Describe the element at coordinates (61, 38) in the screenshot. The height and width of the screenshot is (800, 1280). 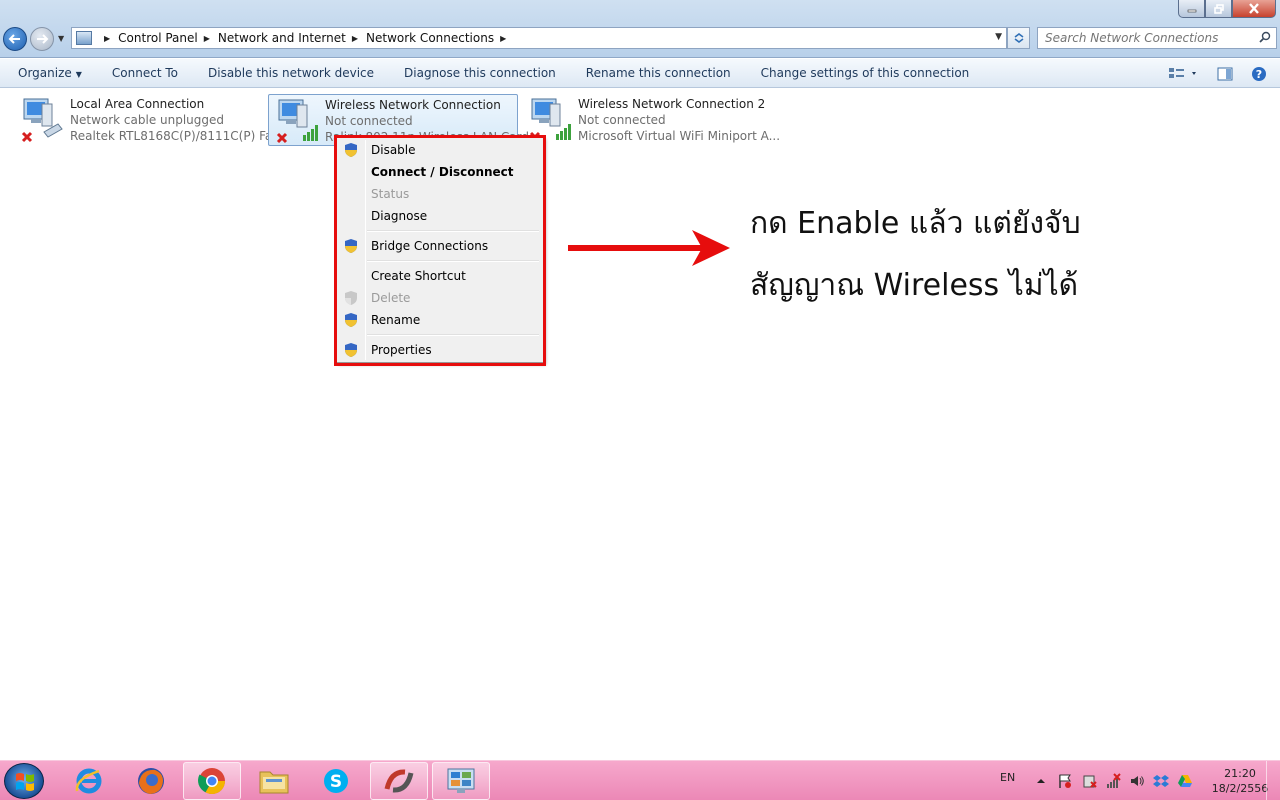
I see `recent-pages-dropdown: ▼` at that location.